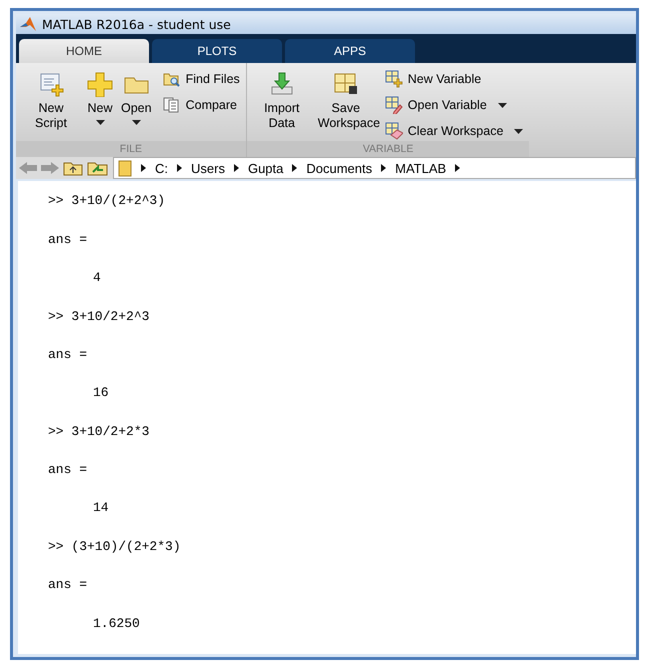  What do you see at coordinates (393, 105) in the screenshot?
I see `open-variable-icon` at bounding box center [393, 105].